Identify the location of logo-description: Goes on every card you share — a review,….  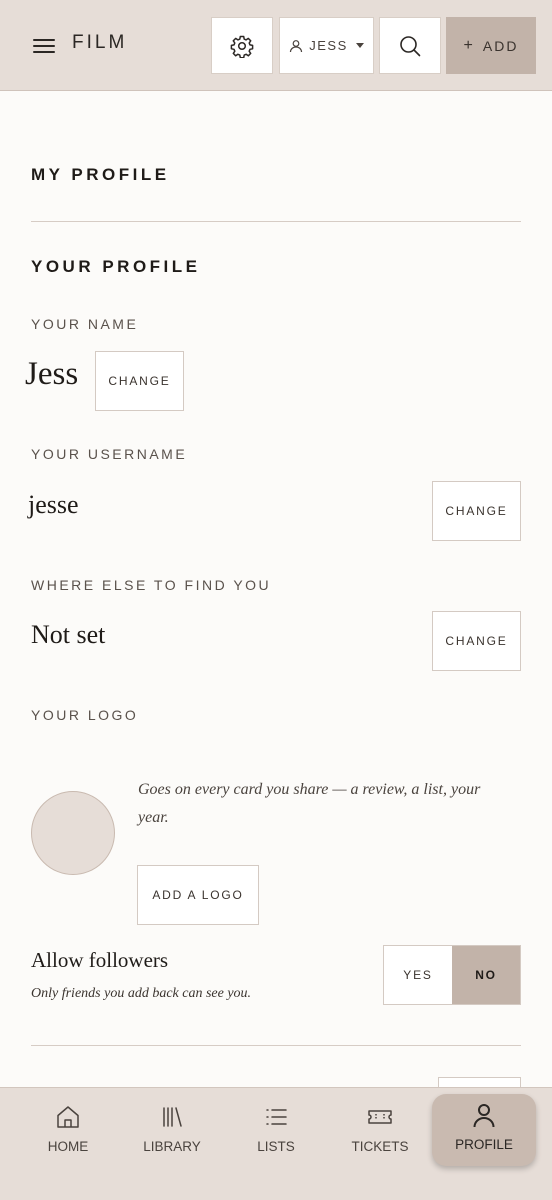
(309, 803).